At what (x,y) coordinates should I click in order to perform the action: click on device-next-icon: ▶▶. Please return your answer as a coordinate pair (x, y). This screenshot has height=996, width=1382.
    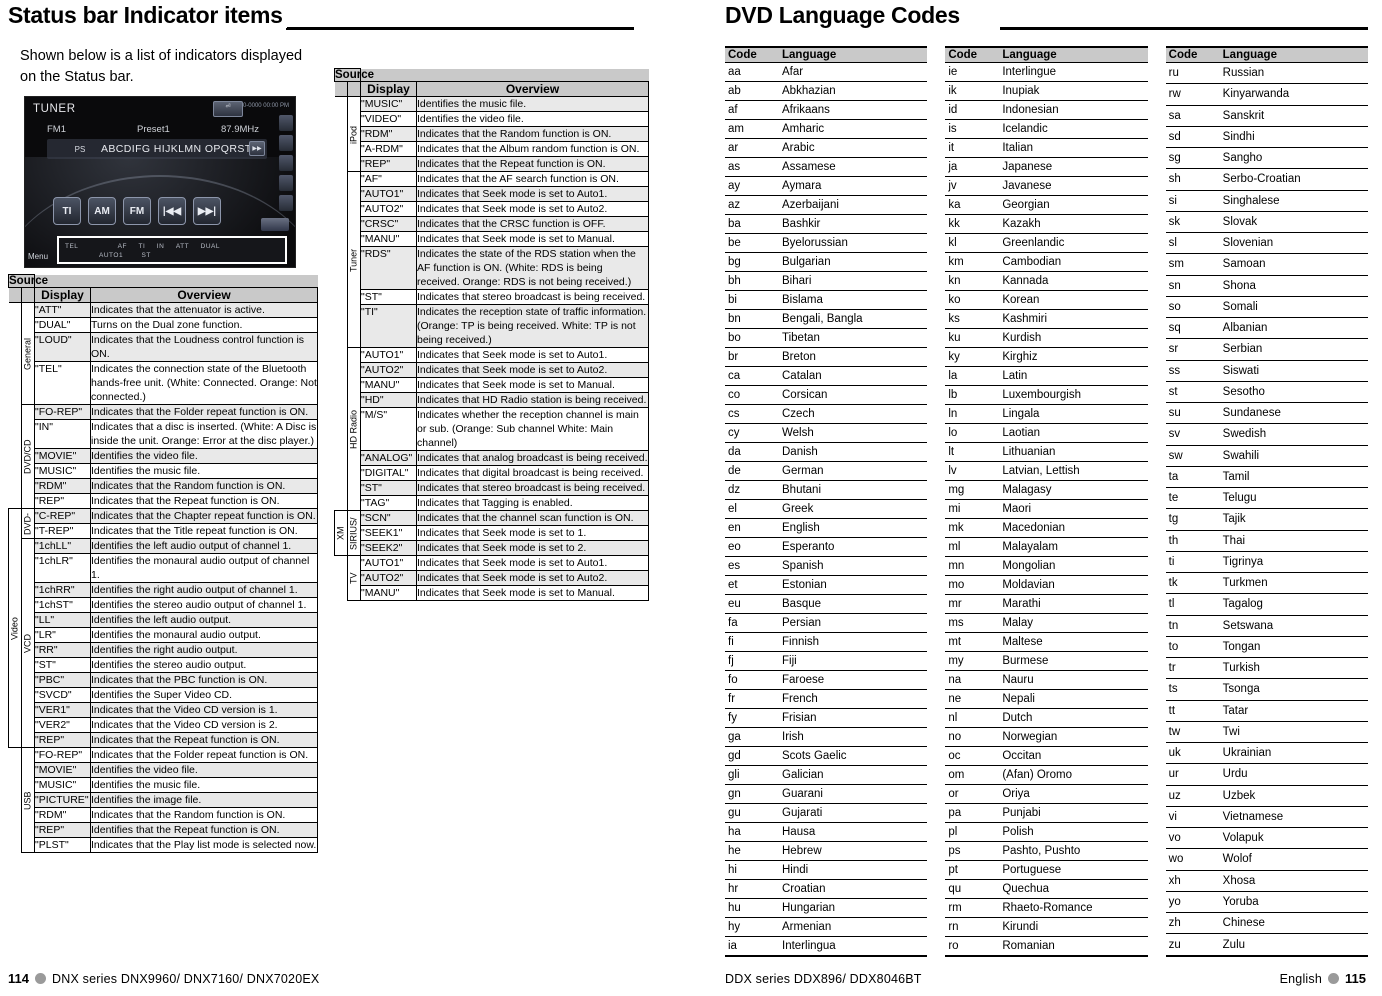
    Looking at the image, I should click on (257, 148).